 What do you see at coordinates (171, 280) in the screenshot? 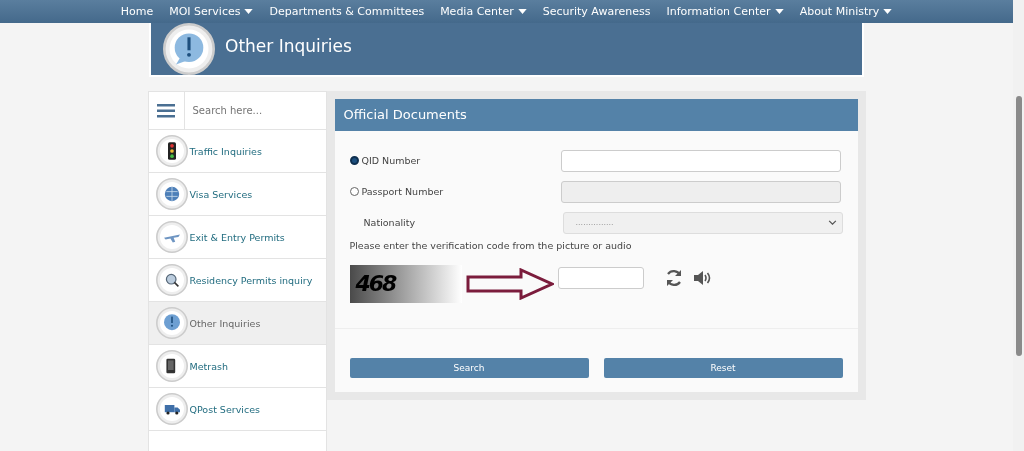
I see `magnifier-icon` at bounding box center [171, 280].